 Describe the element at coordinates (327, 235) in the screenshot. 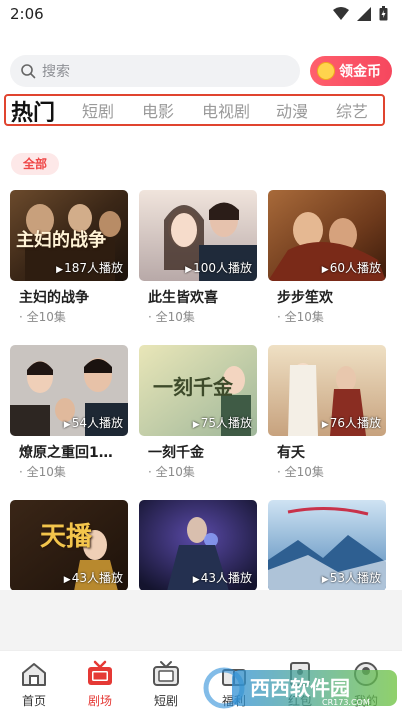

I see `drama-poster: ▶60人播放` at that location.